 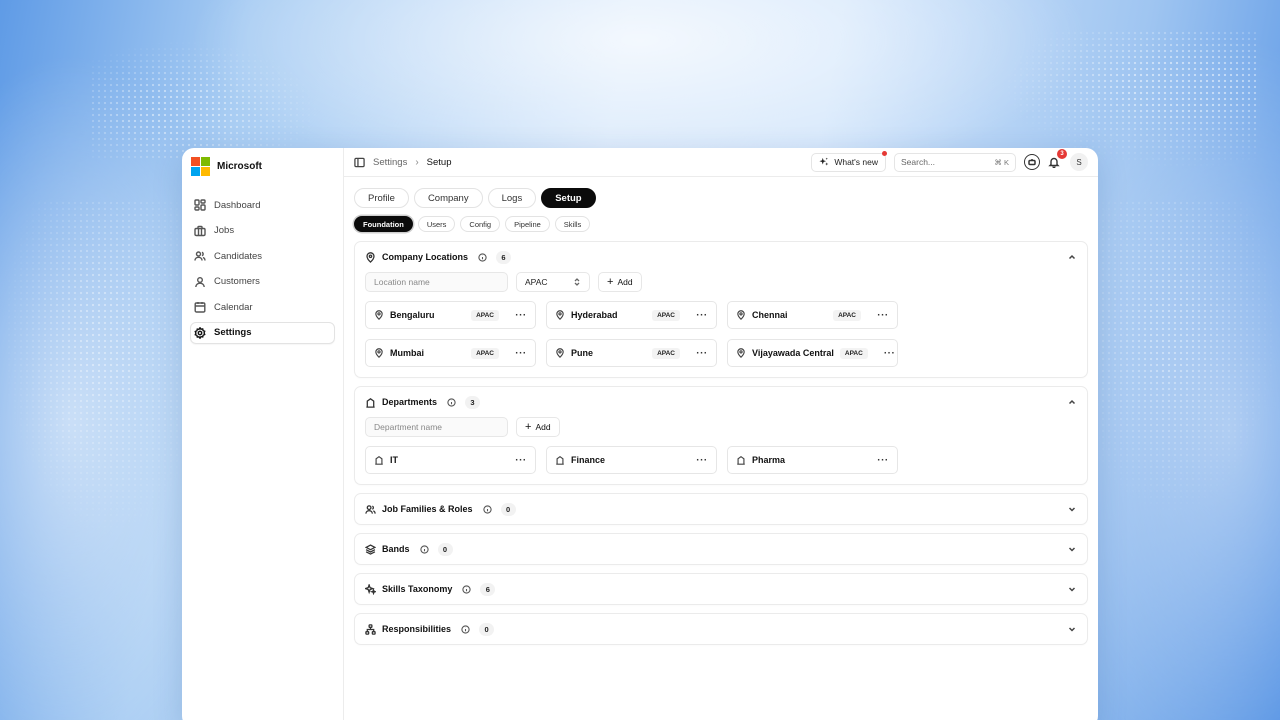 I want to click on region-badge: APAC, so click(x=853, y=353).